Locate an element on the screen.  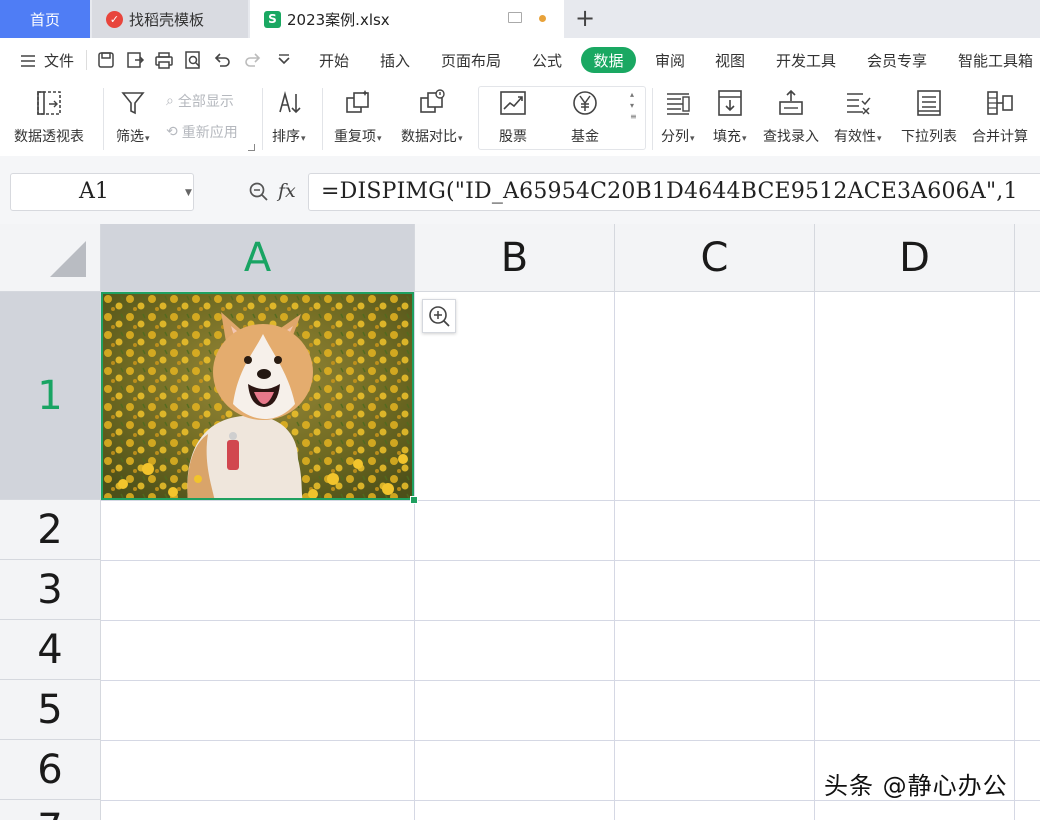
merge-calc-label: 合并计算 is located at coordinates (1000, 137).